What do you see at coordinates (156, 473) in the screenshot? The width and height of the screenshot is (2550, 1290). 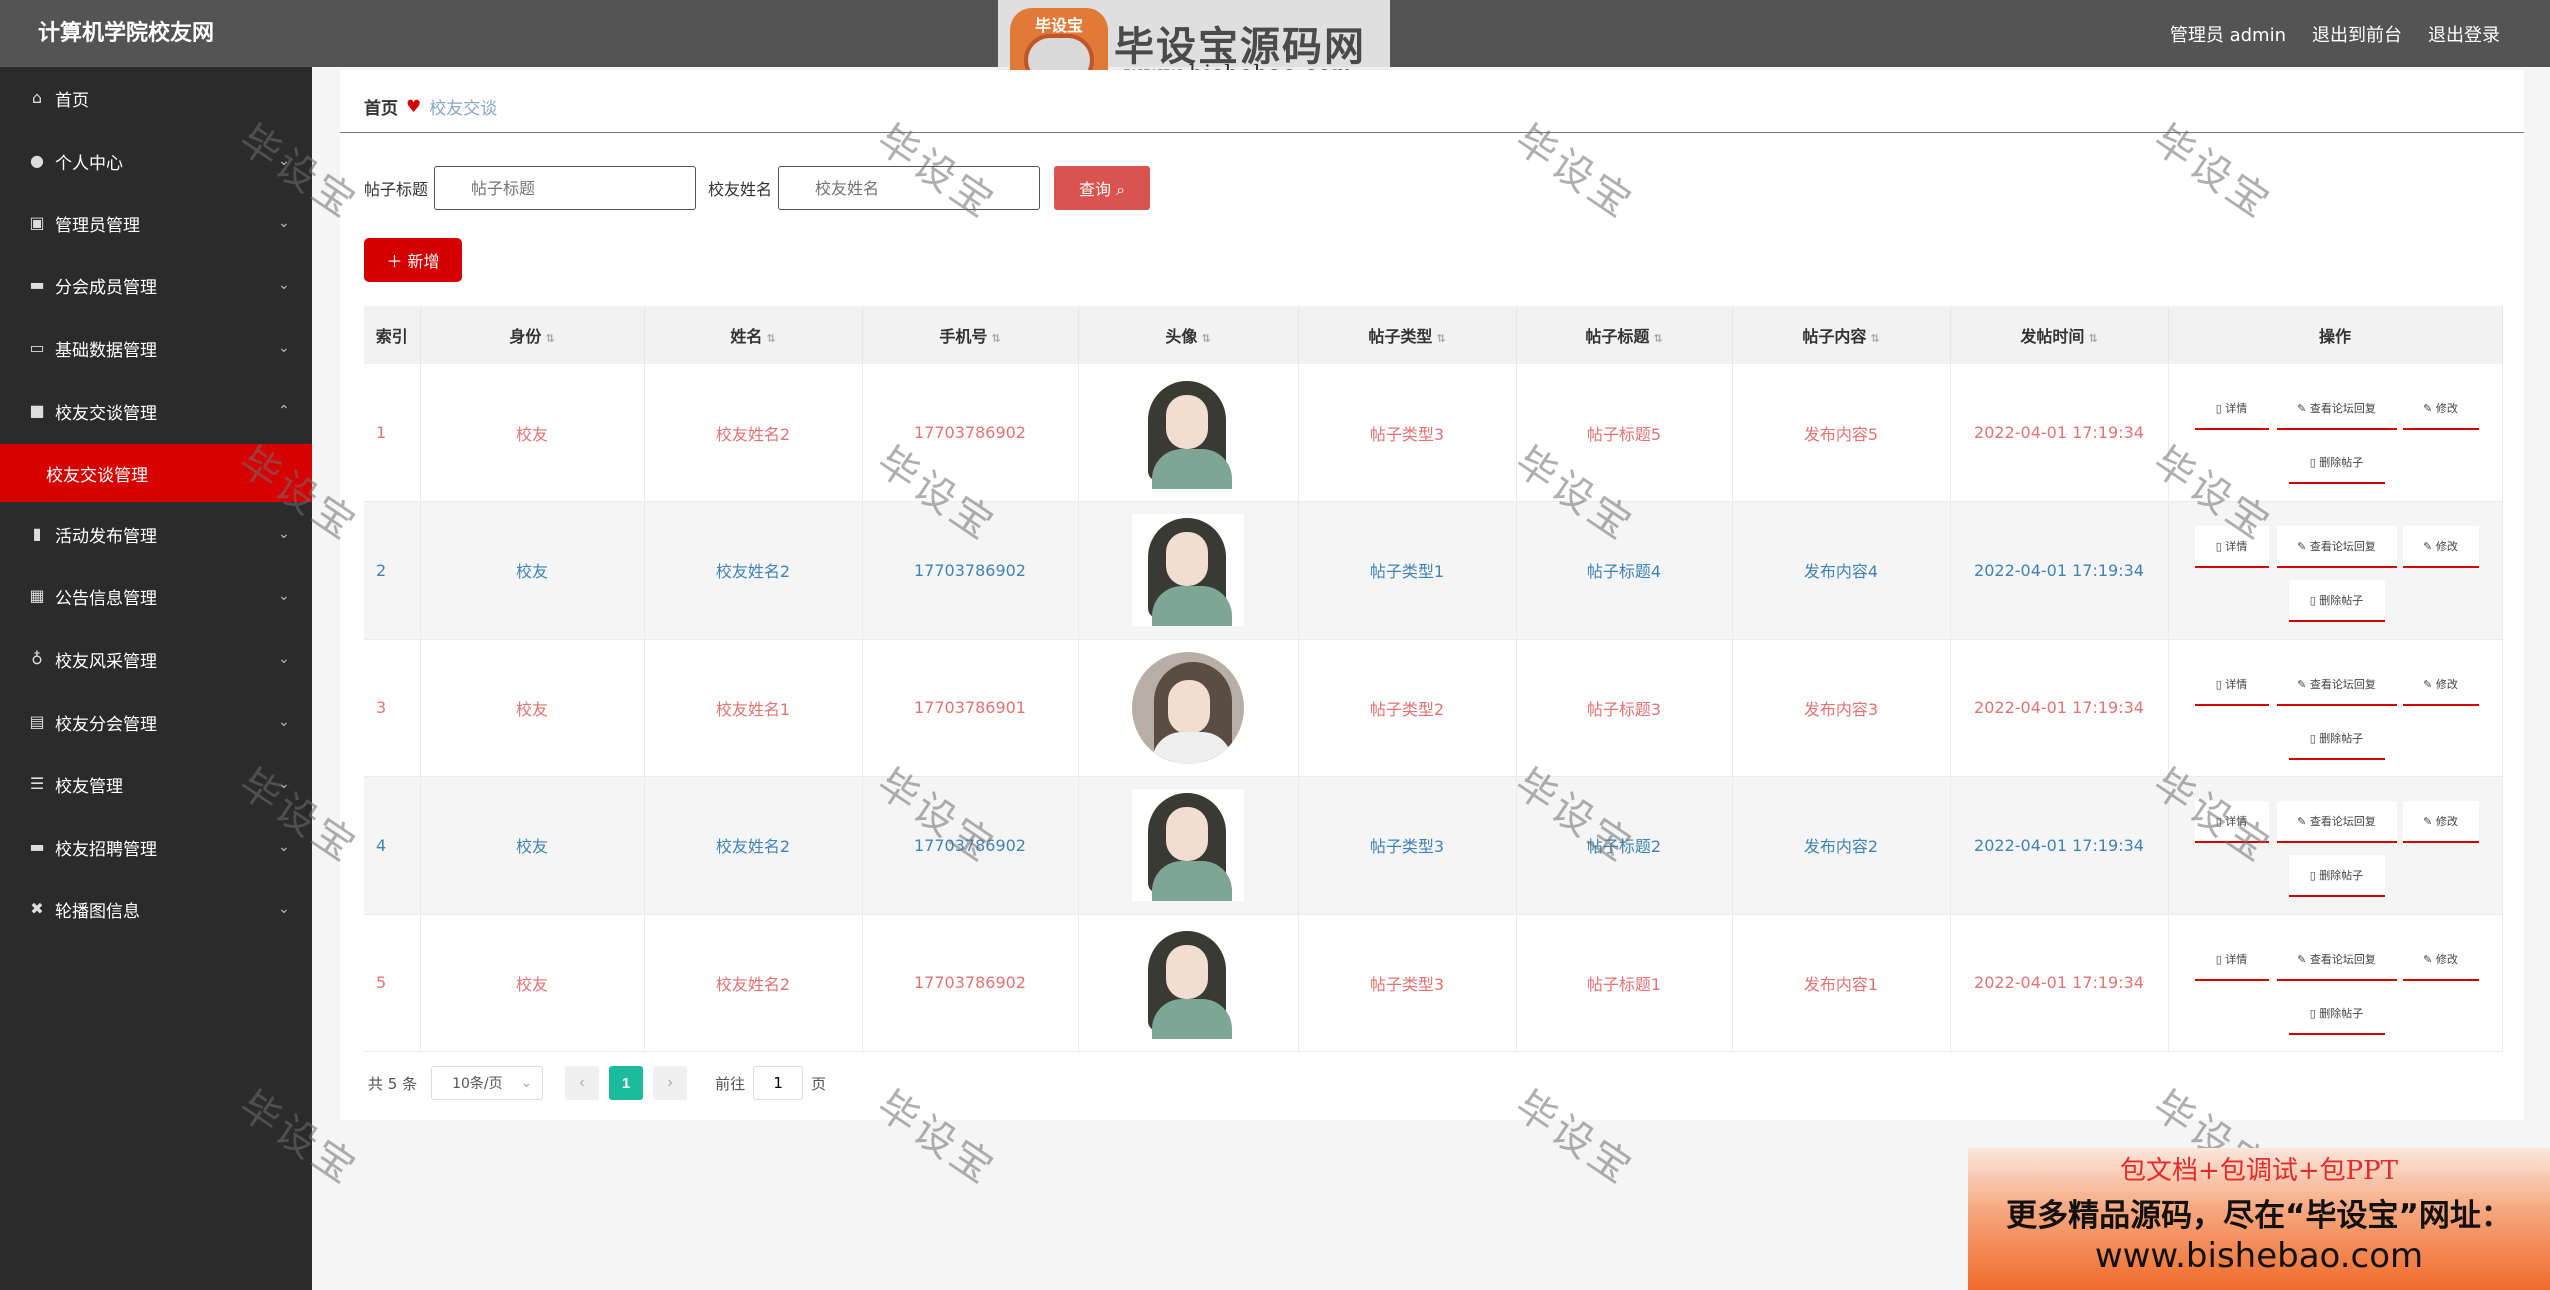 I see `sidebar-subitem-alumni-talk: 校友交谈管理` at bounding box center [156, 473].